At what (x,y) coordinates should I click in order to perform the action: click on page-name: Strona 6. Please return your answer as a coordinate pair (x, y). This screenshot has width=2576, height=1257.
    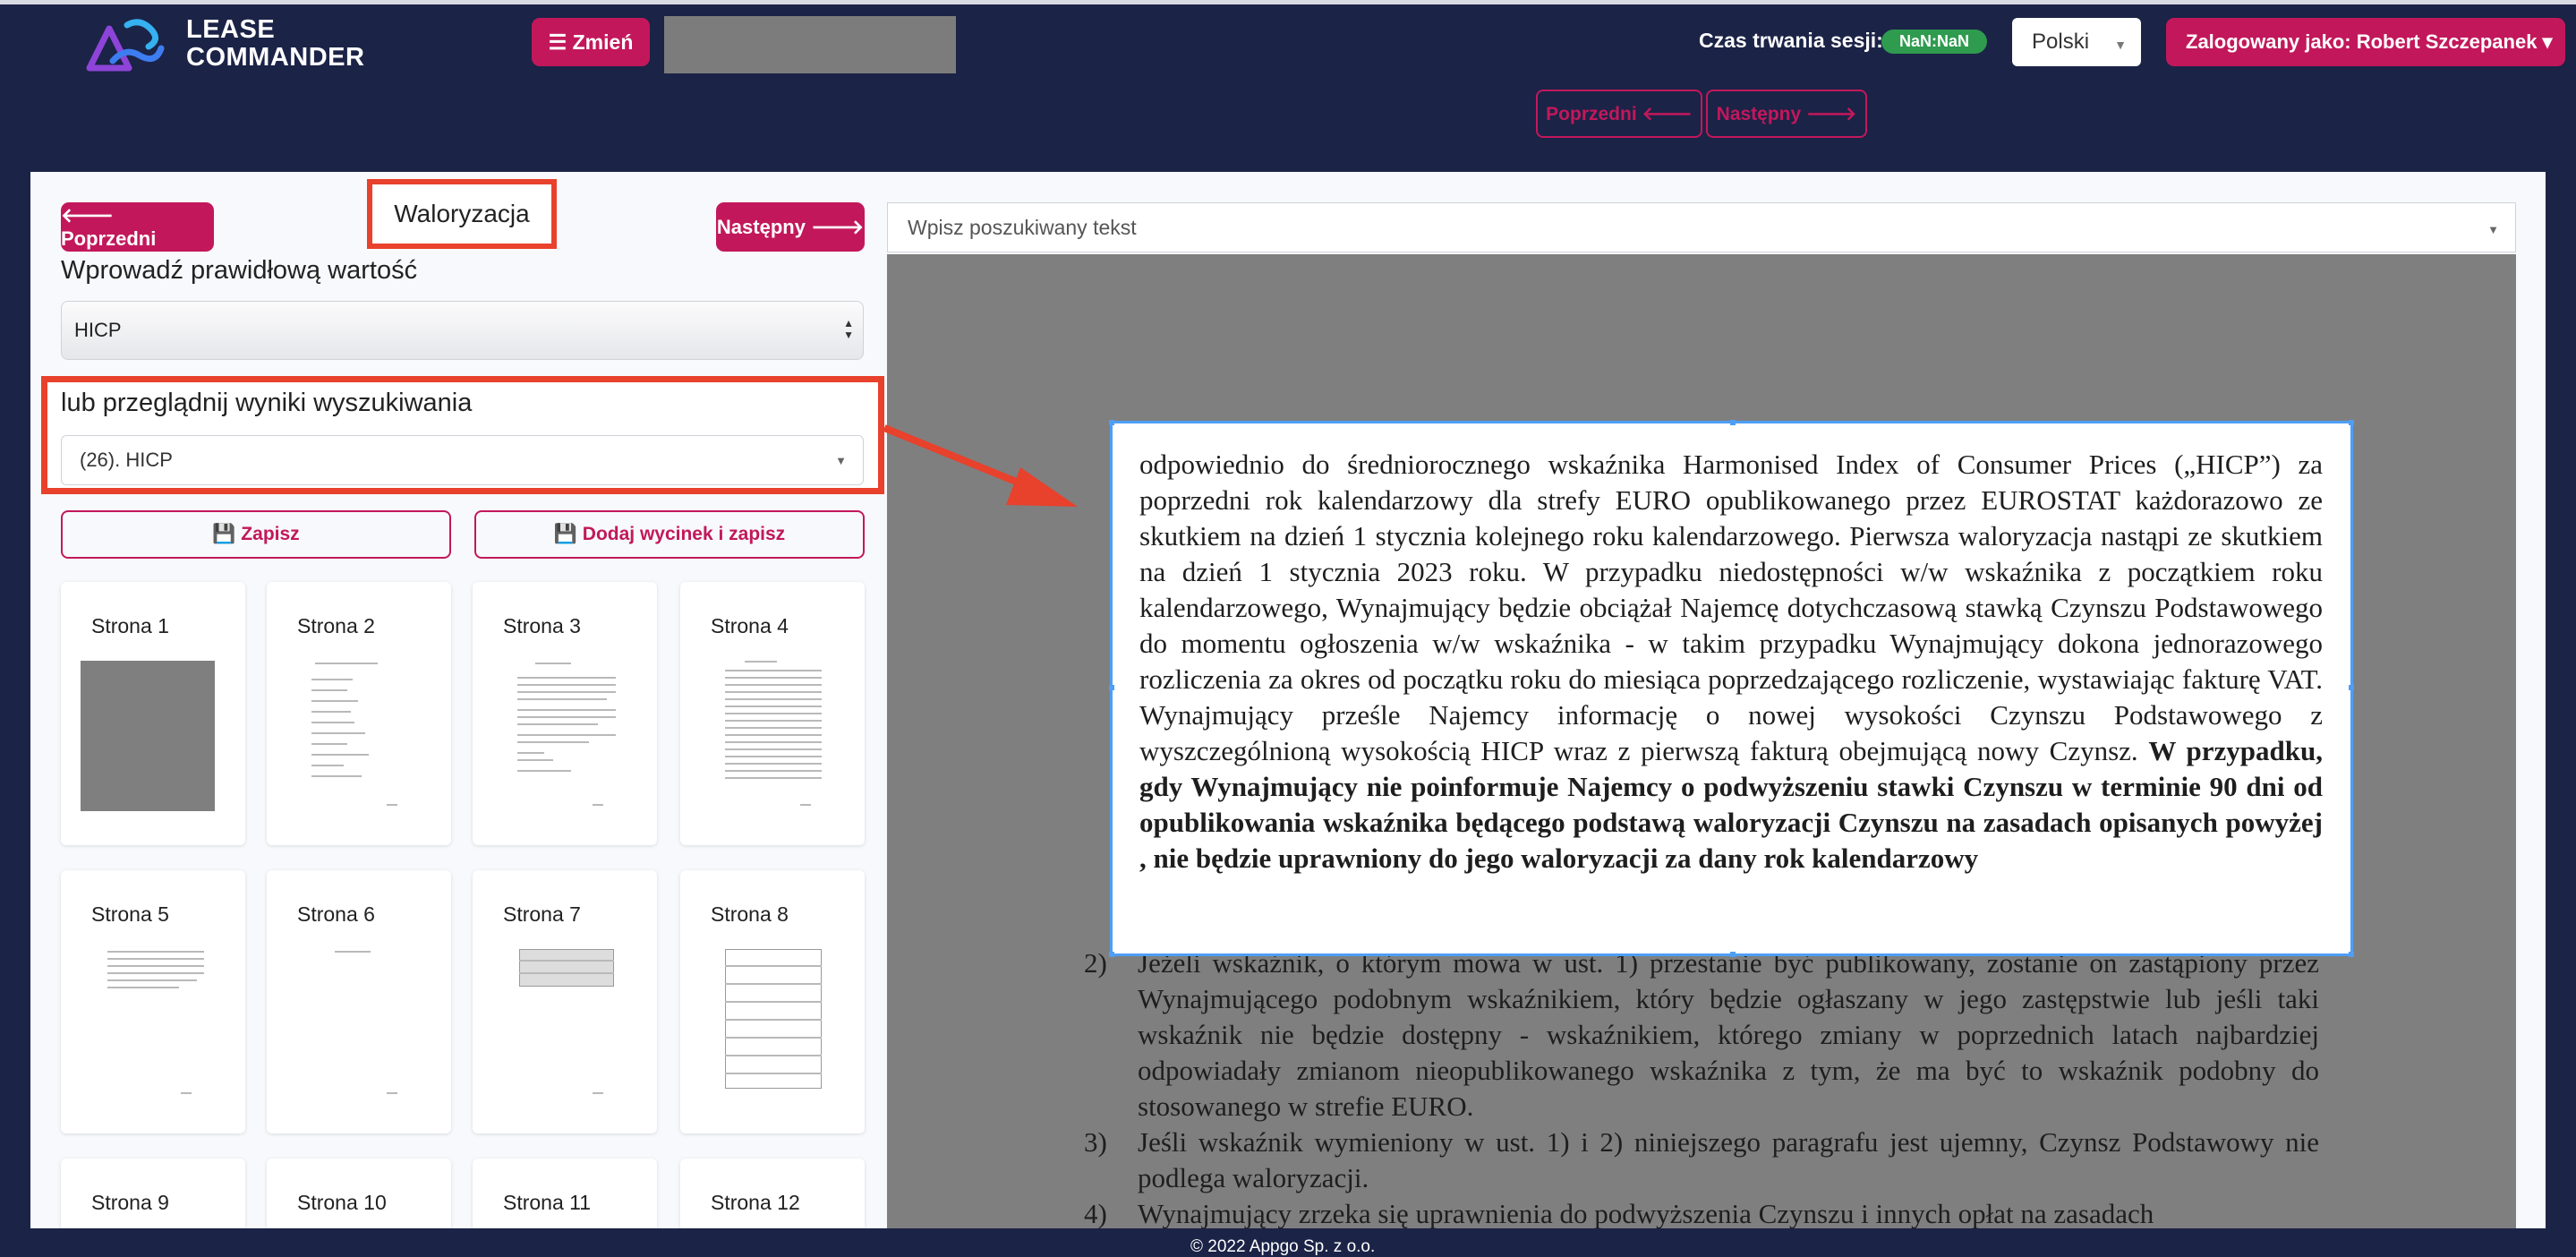
    Looking at the image, I should click on (336, 914).